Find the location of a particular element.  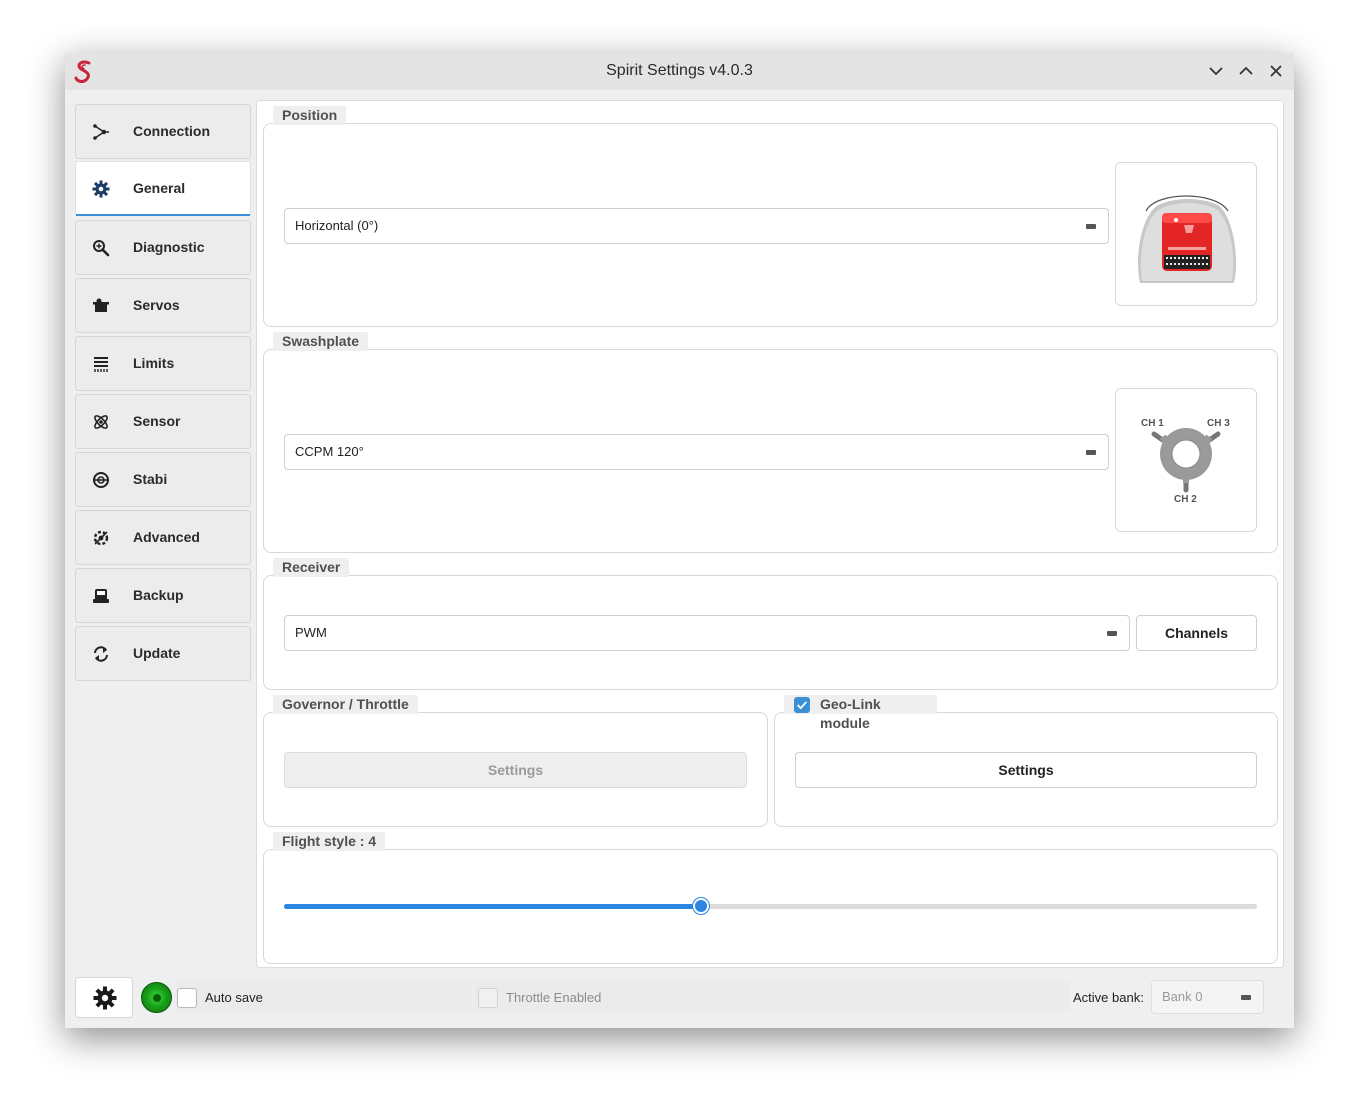

sensor-icon is located at coordinates (101, 422).